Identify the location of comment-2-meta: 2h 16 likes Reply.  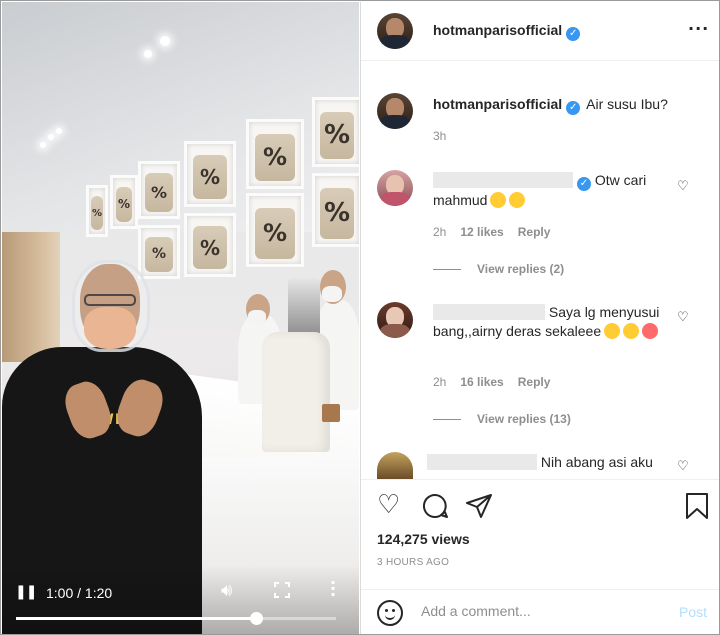
(498, 382).